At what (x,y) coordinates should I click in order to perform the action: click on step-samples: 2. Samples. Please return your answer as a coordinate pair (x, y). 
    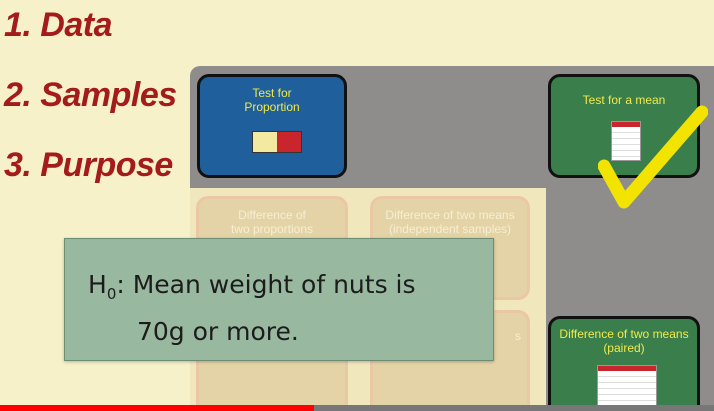
    Looking at the image, I should click on (90, 95).